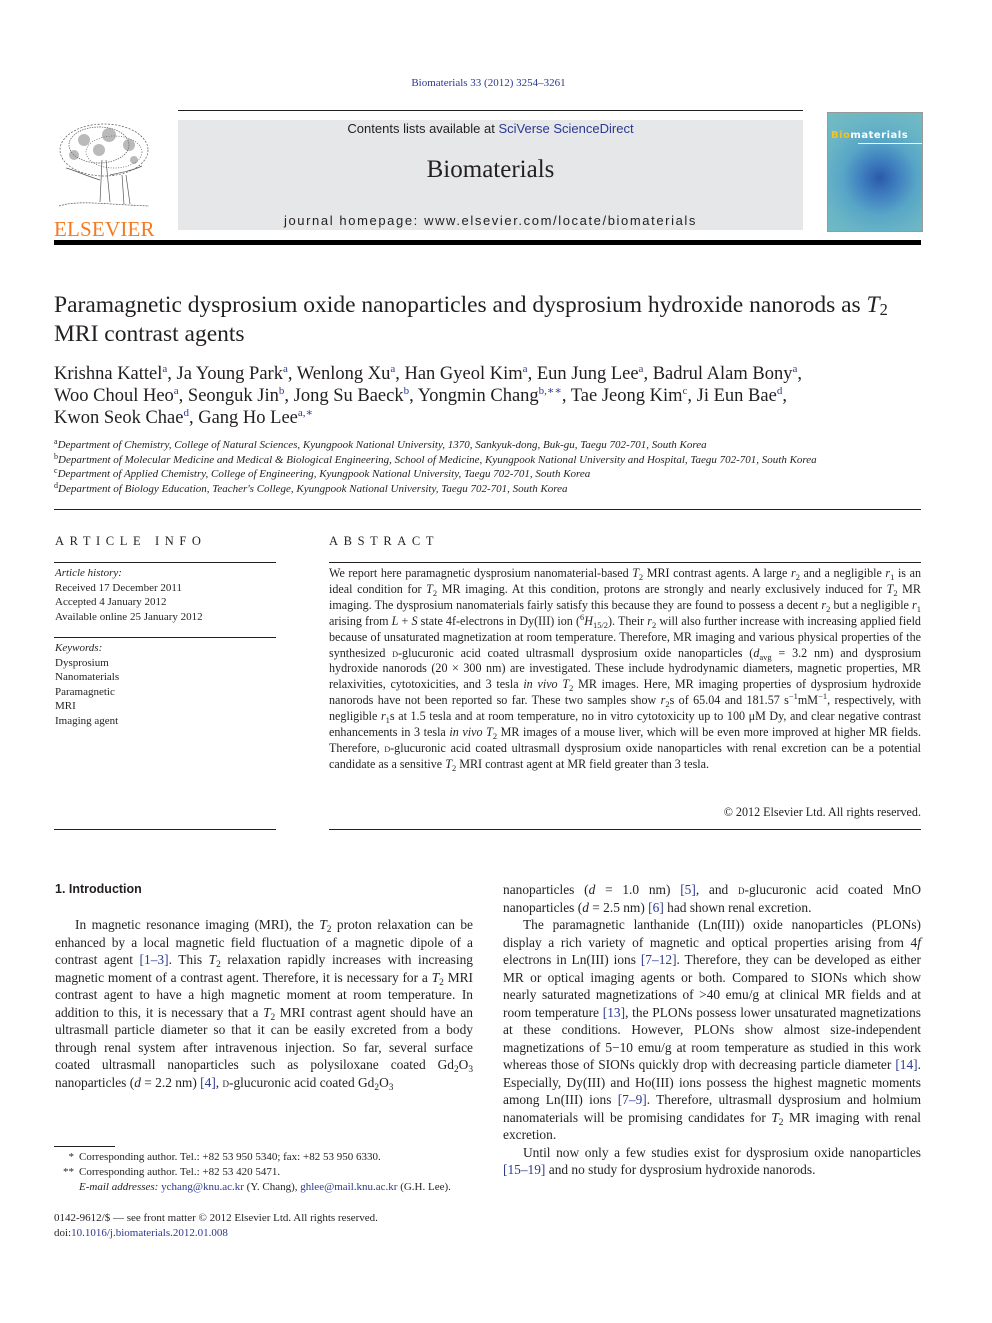 This screenshot has height=1323, width=992. Describe the element at coordinates (104, 166) in the screenshot. I see `elsevier-tree-icon` at that location.